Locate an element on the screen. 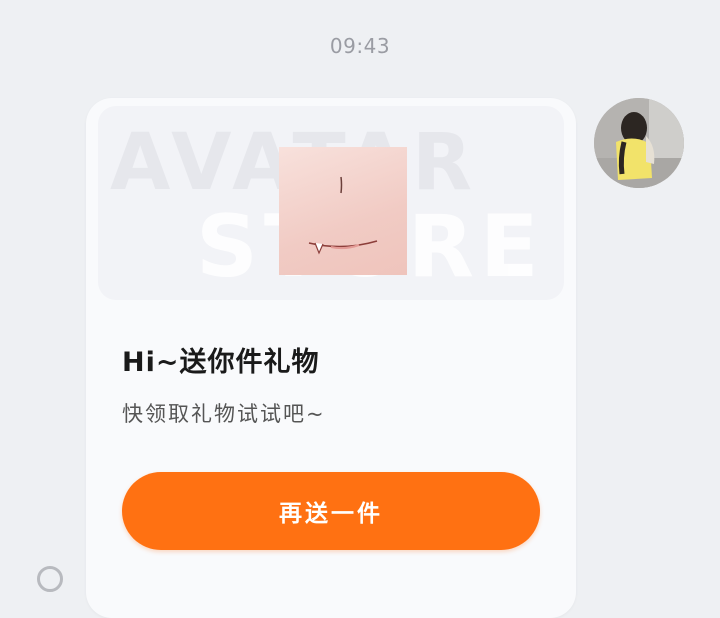 Image resolution: width=720 pixels, height=618 pixels. gift-card-title: Hi~送你件礼物 is located at coordinates (221, 362).